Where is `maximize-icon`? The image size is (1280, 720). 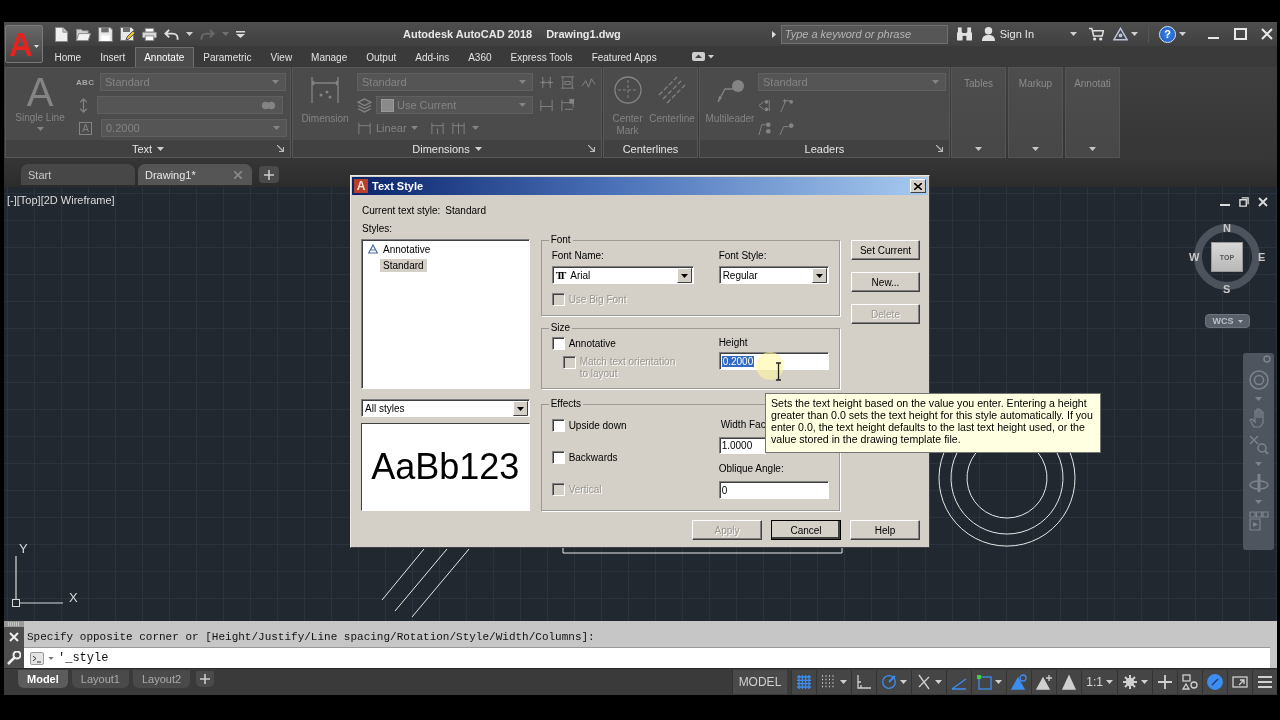 maximize-icon is located at coordinates (1240, 34).